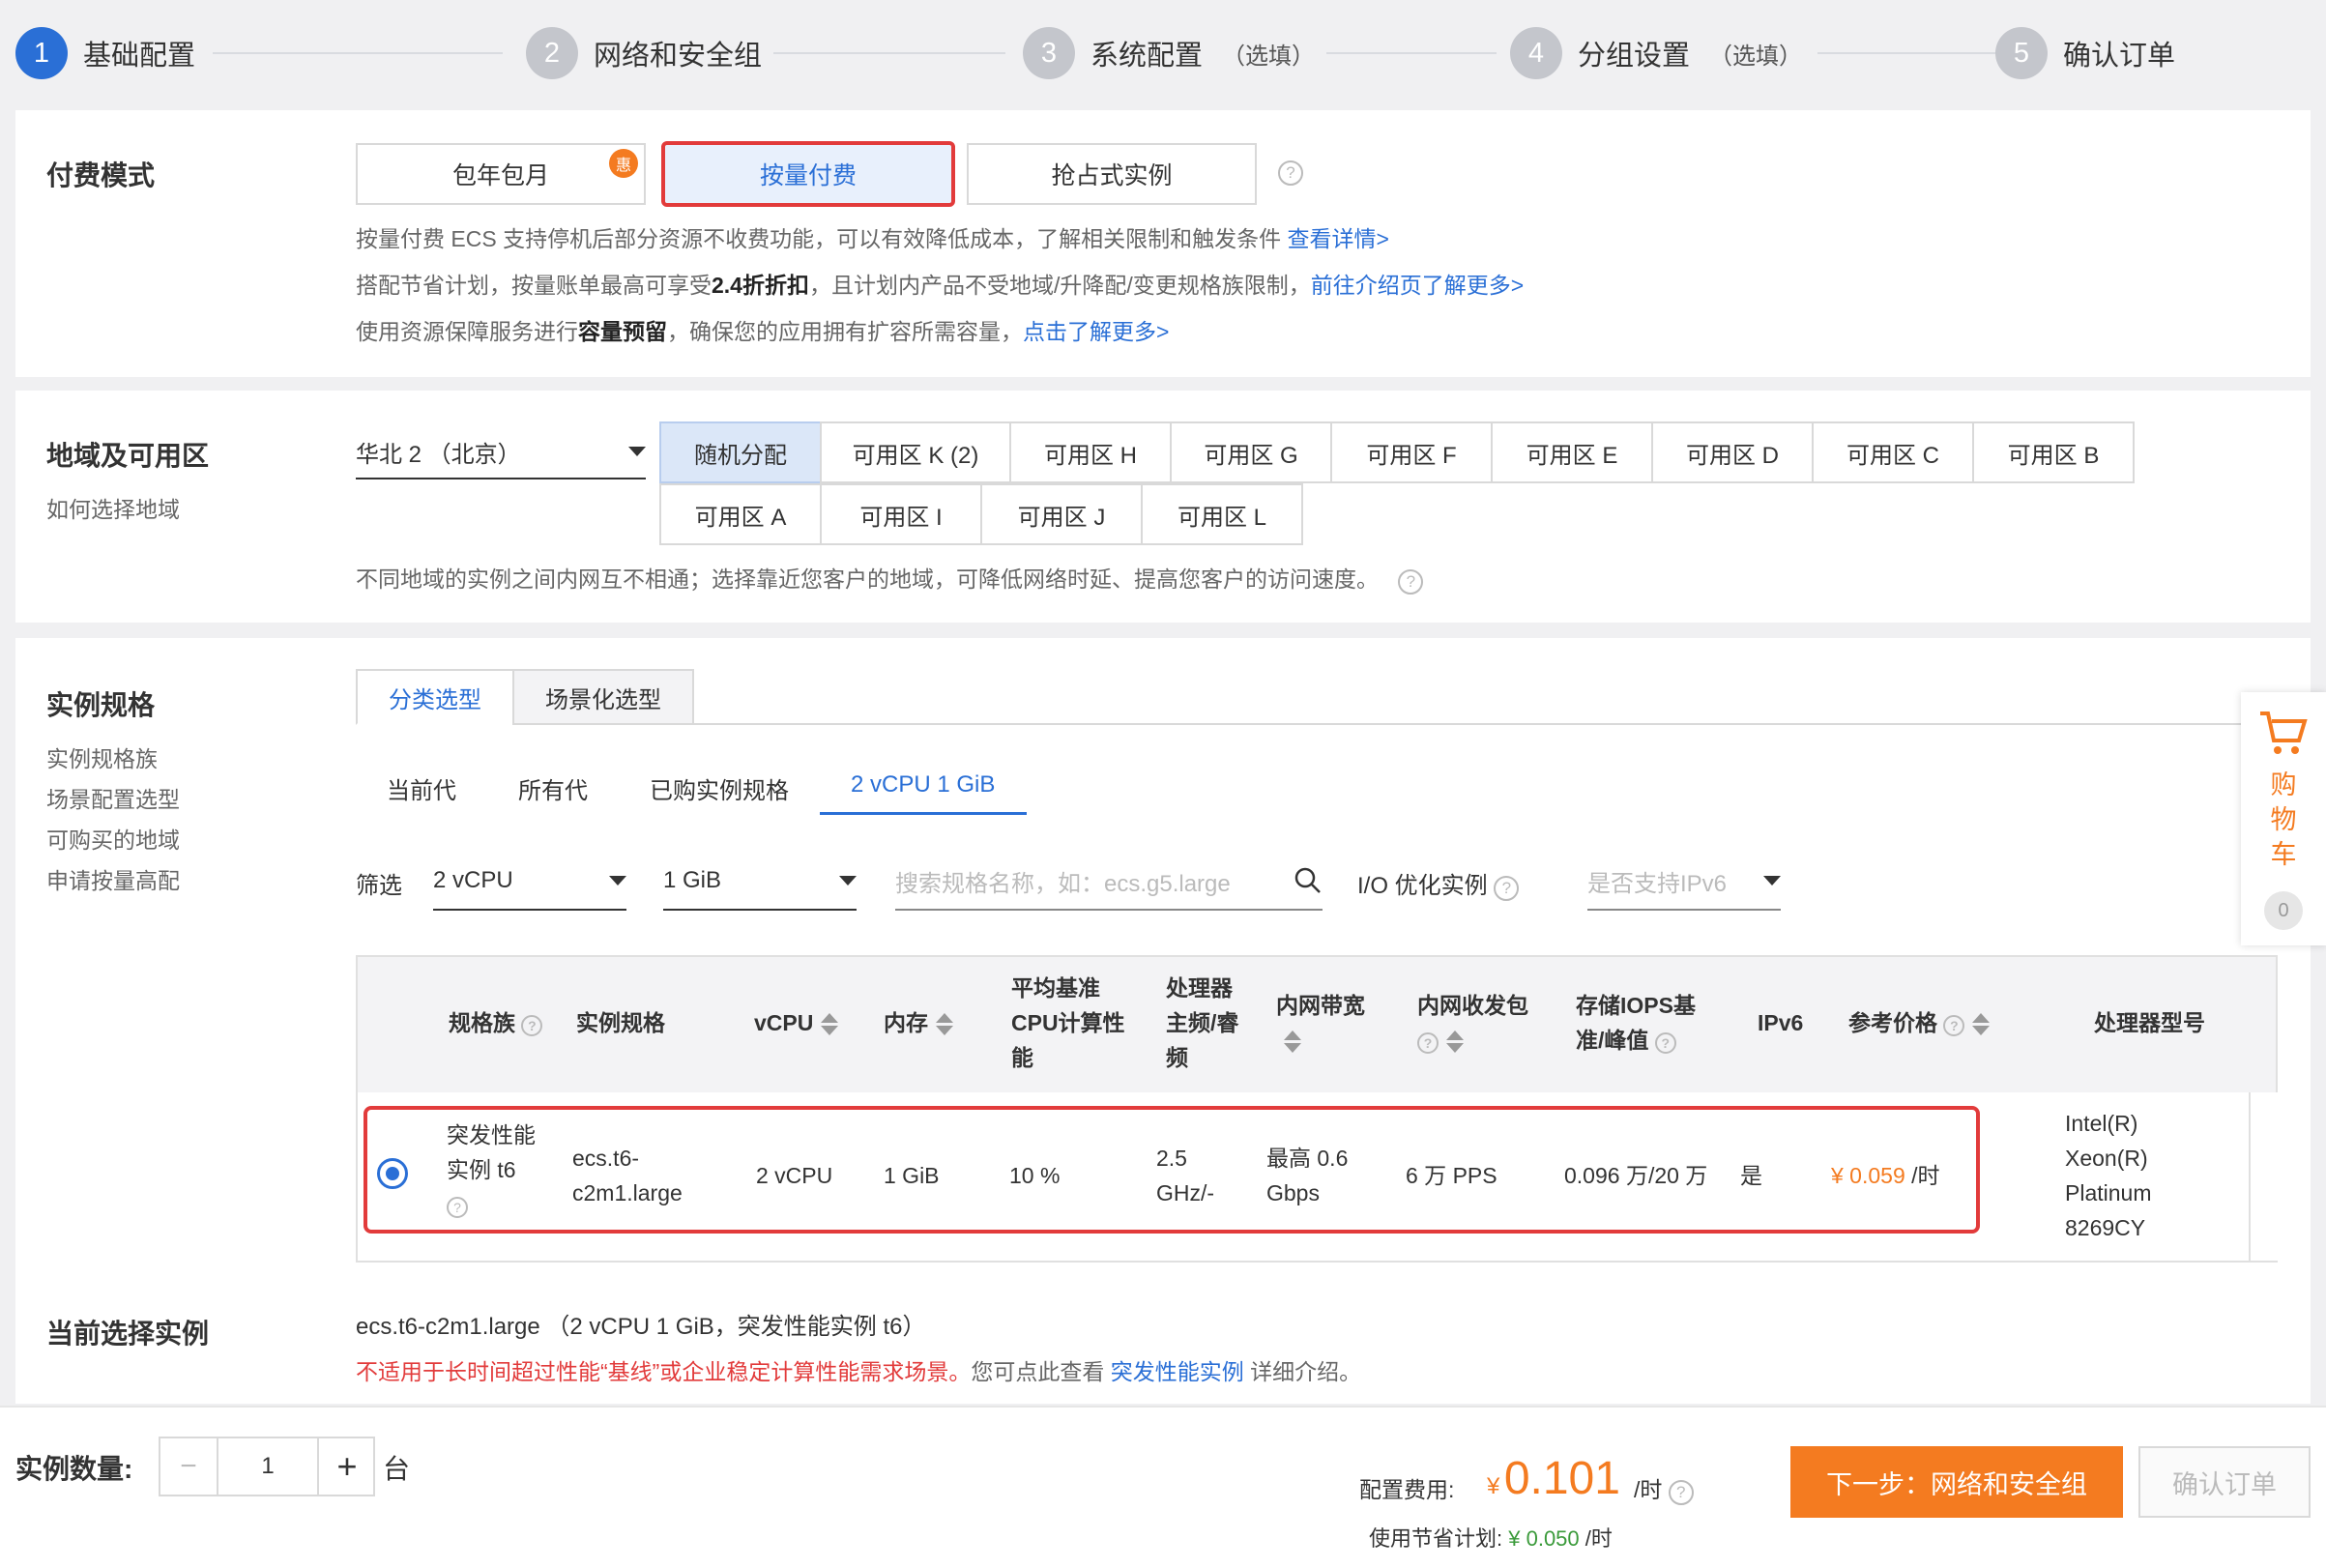  Describe the element at coordinates (740, 517) in the screenshot. I see `zone-label: 可用区 A` at that location.